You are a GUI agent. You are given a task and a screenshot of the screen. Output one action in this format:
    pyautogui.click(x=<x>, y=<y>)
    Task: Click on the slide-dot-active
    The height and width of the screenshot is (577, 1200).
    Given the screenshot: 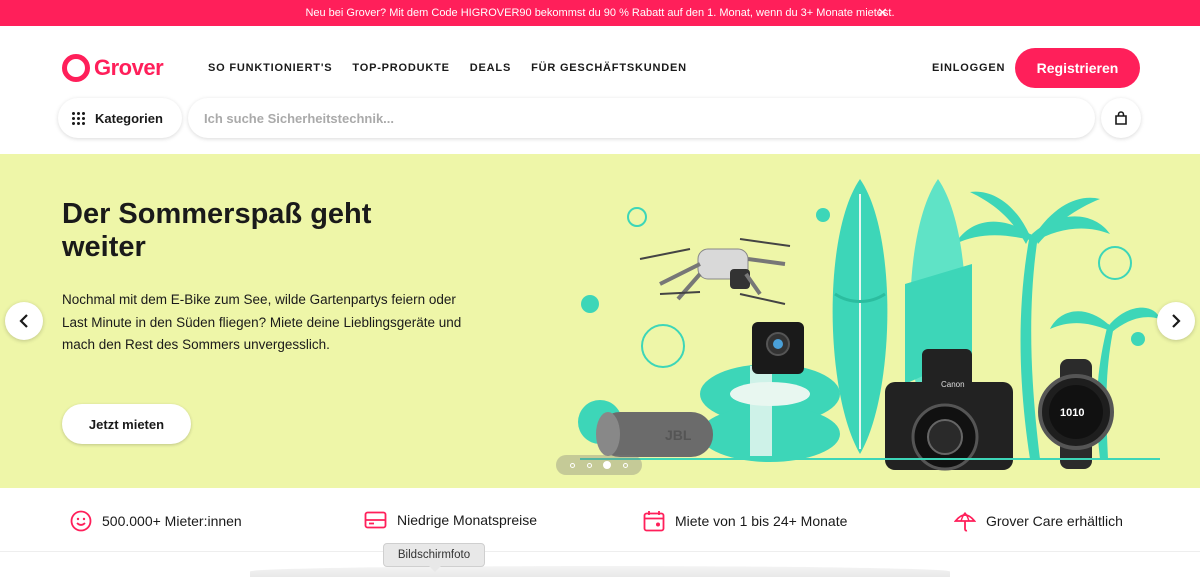 What is the action you would take?
    pyautogui.click(x=607, y=465)
    